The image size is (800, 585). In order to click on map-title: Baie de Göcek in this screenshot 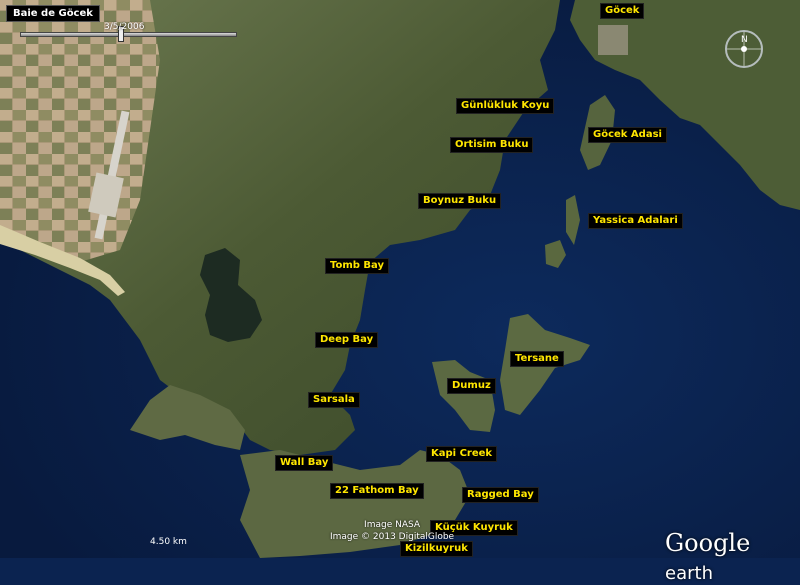, I will do `click(53, 13)`.